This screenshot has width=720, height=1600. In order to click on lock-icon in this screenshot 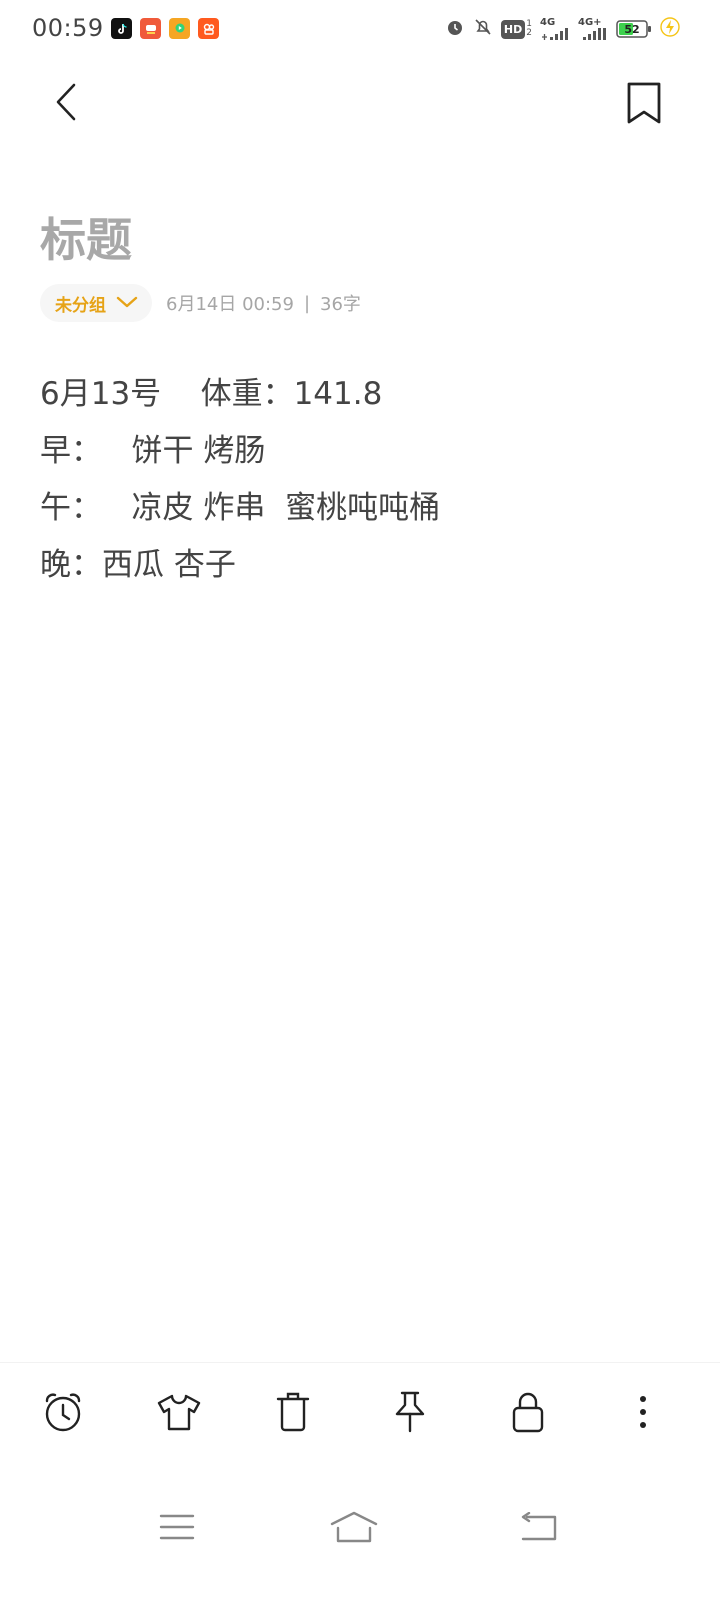, I will do `click(528, 1414)`.